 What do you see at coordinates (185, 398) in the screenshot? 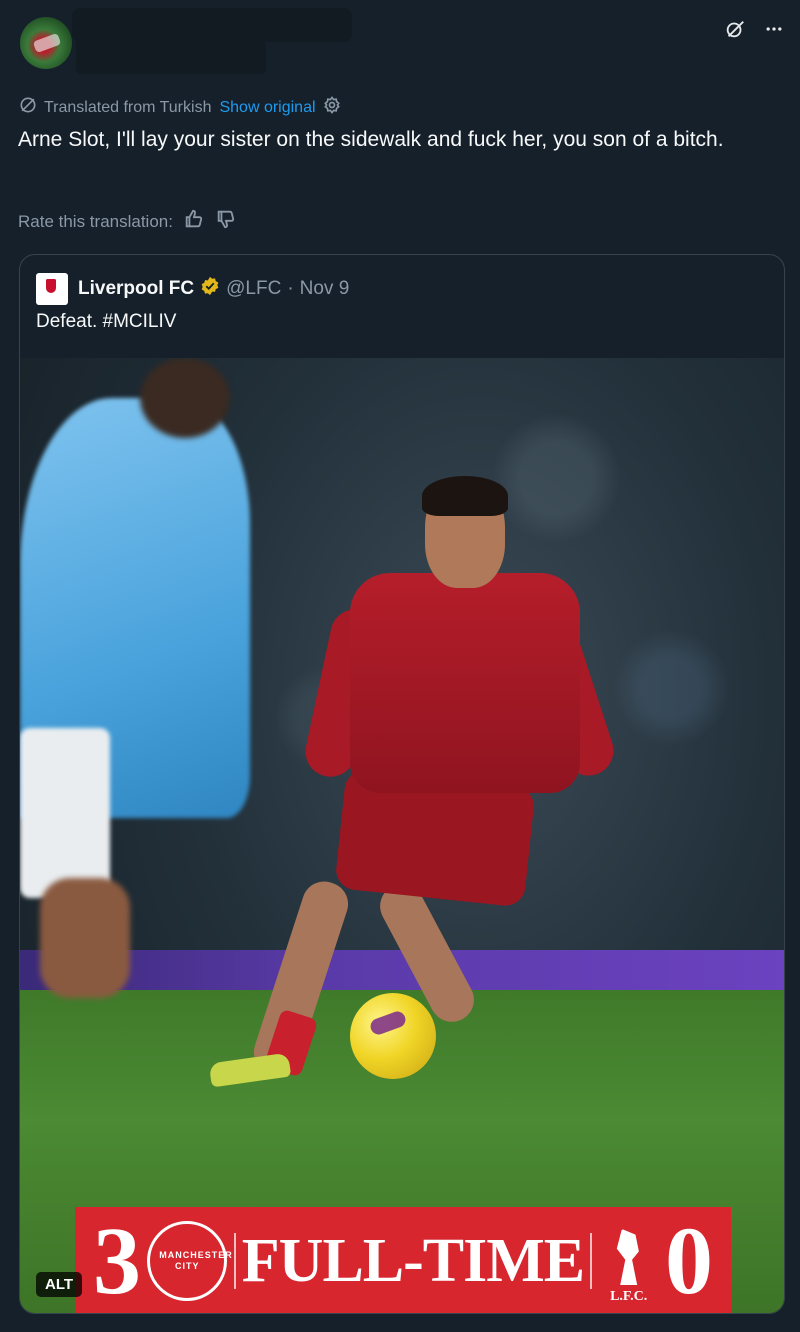
I see `city-player-head` at bounding box center [185, 398].